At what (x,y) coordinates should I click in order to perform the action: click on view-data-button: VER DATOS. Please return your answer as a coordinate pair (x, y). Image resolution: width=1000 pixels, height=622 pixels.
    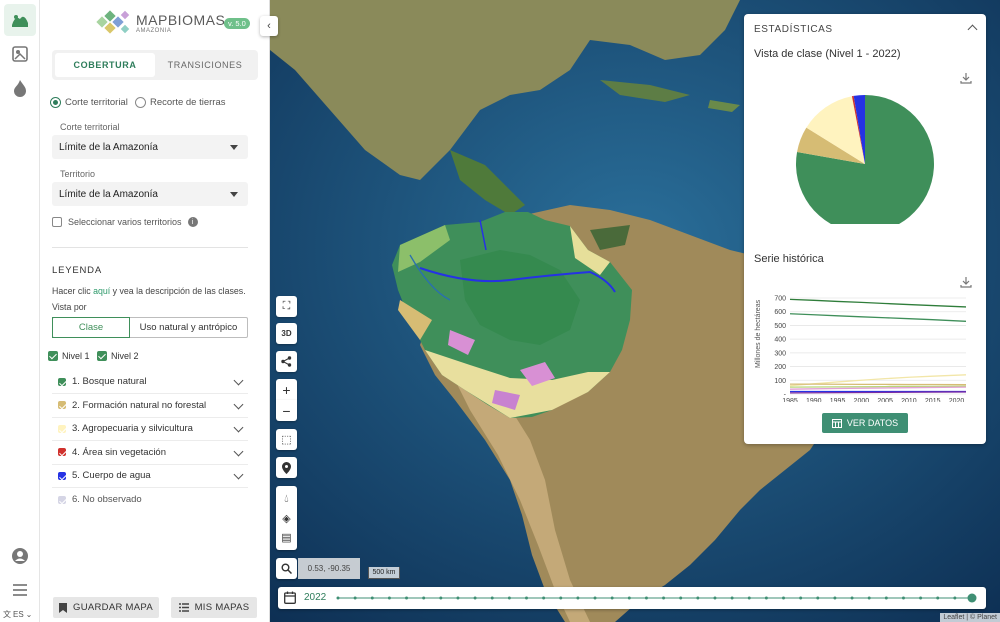
    Looking at the image, I should click on (865, 423).